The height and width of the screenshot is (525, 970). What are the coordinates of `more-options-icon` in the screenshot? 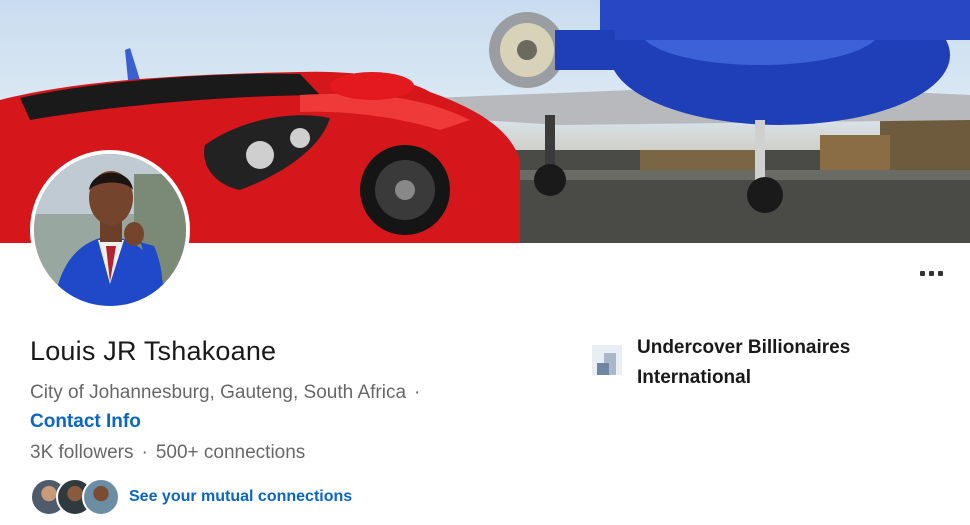 It's located at (931, 273).